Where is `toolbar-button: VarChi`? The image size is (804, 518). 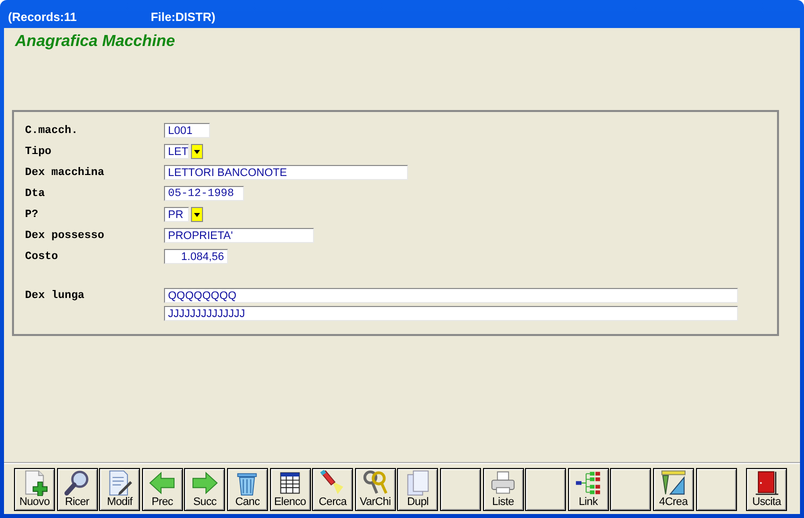 toolbar-button: VarChi is located at coordinates (375, 489).